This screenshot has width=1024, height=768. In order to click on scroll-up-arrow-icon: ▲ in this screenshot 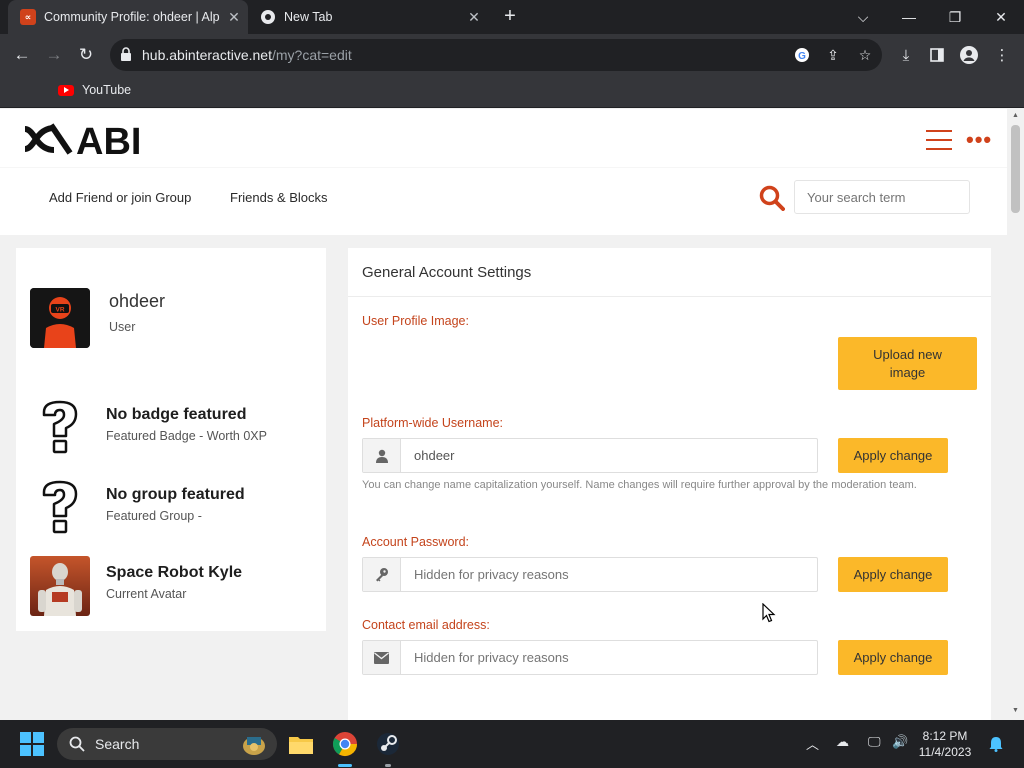, I will do `click(1015, 115)`.